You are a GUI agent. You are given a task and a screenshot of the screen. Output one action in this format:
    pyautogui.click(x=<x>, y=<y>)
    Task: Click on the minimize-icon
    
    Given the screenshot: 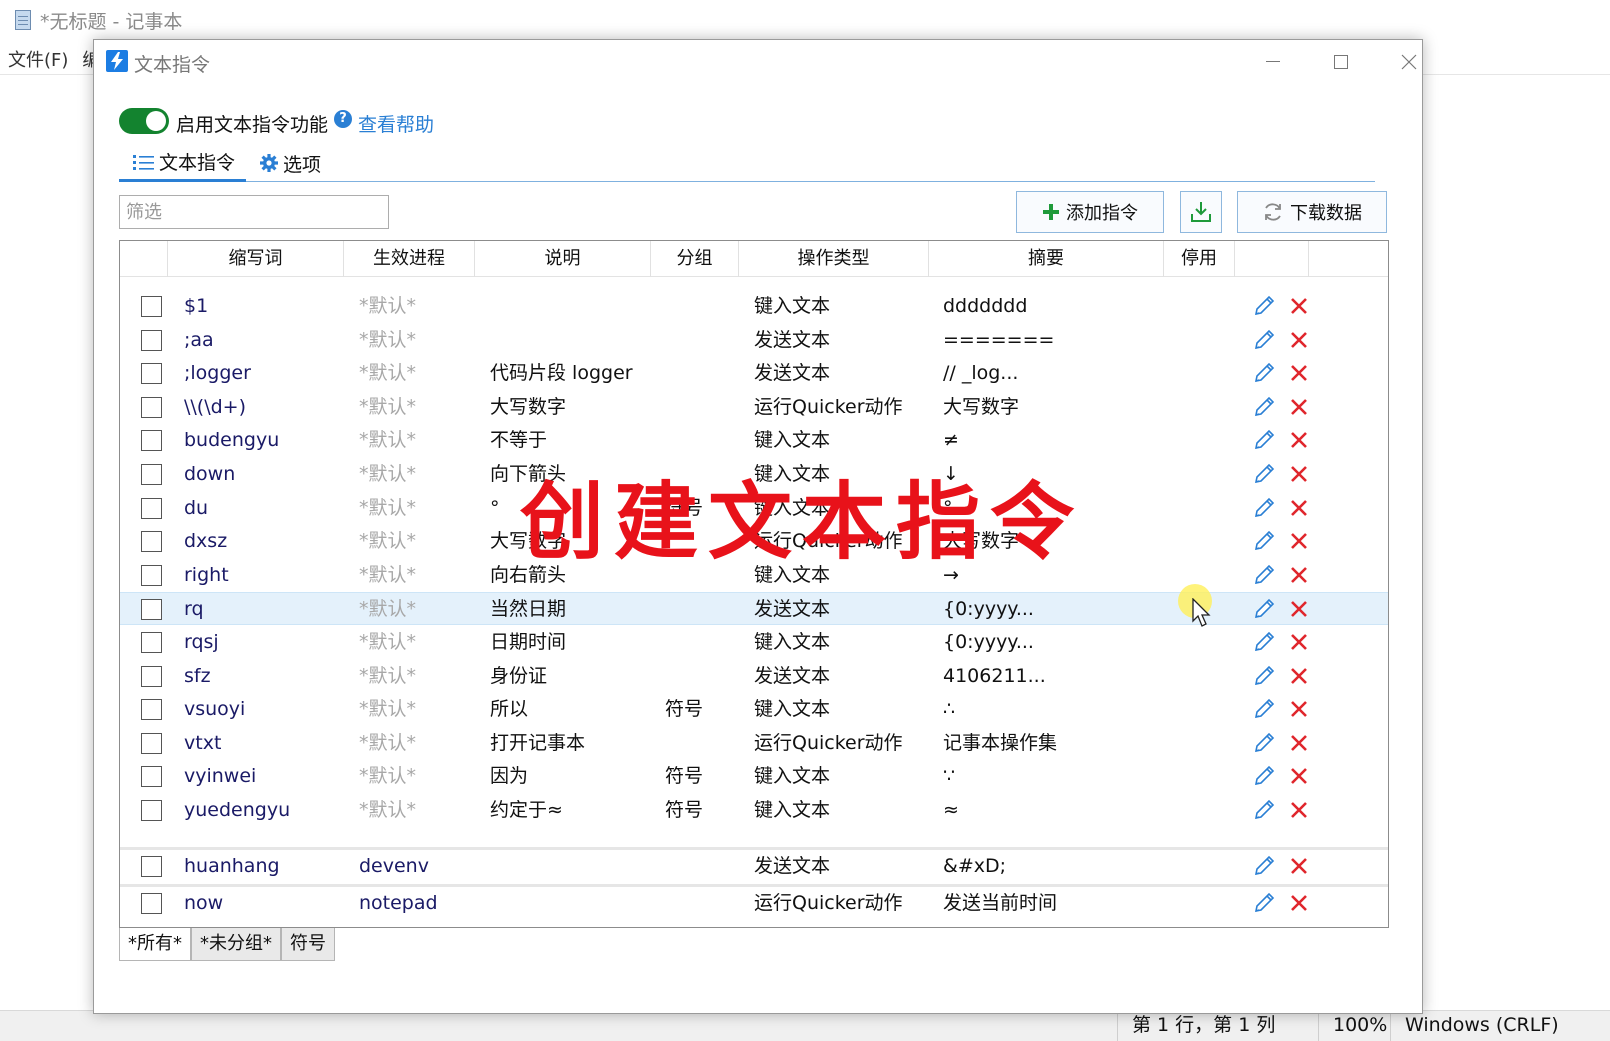 What is the action you would take?
    pyautogui.click(x=1273, y=61)
    